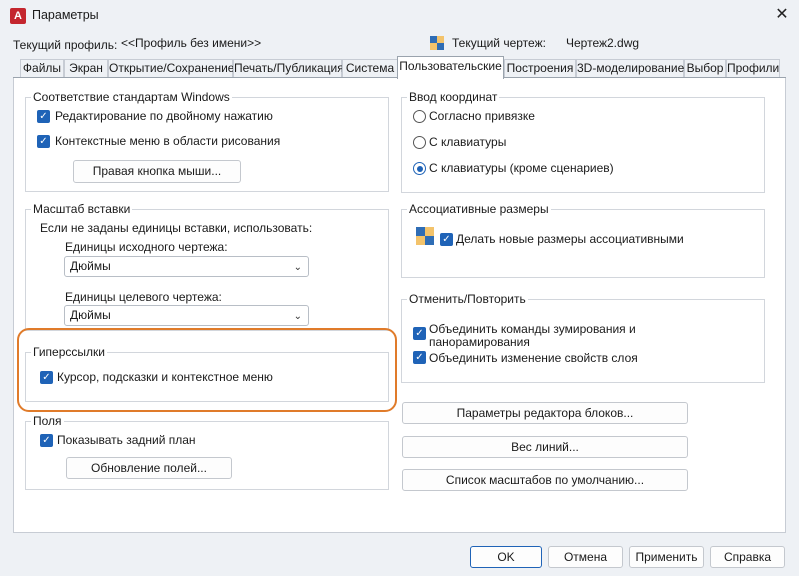 This screenshot has height=576, width=799. What do you see at coordinates (533, 358) in the screenshot?
I see `combine-layer-changes-label: Объединить изменение свойств слоя` at bounding box center [533, 358].